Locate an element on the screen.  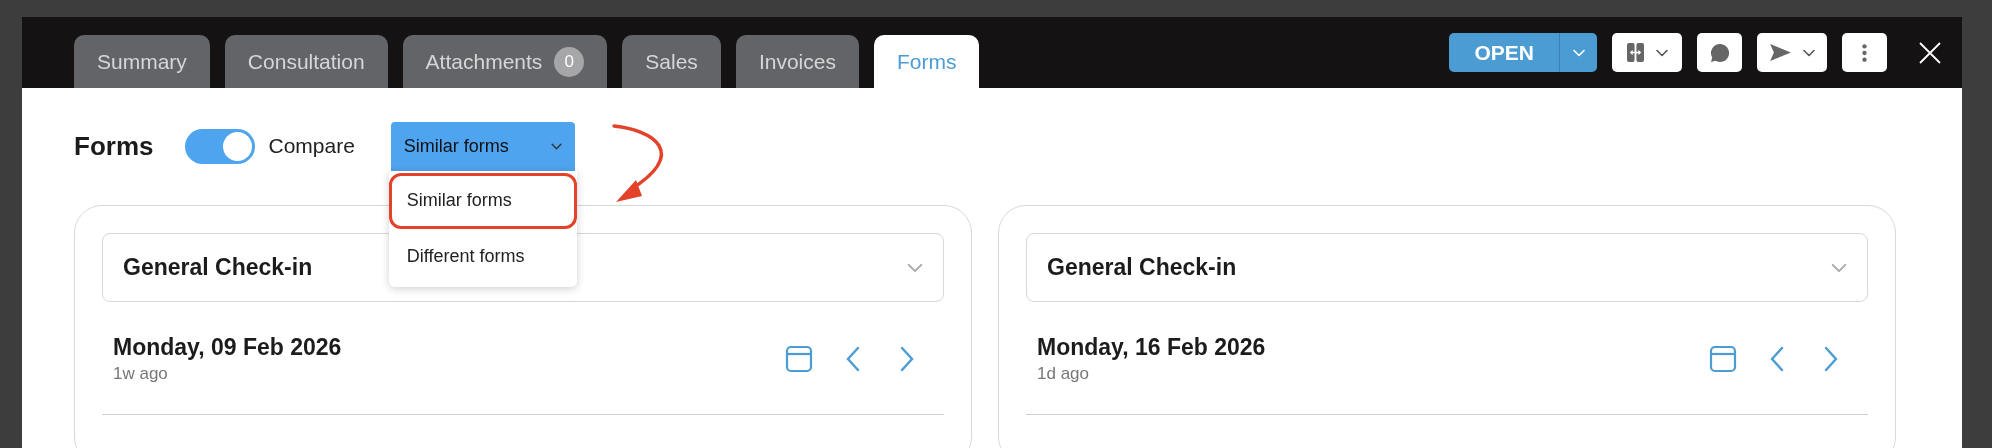
tab: Sales is located at coordinates (671, 61).